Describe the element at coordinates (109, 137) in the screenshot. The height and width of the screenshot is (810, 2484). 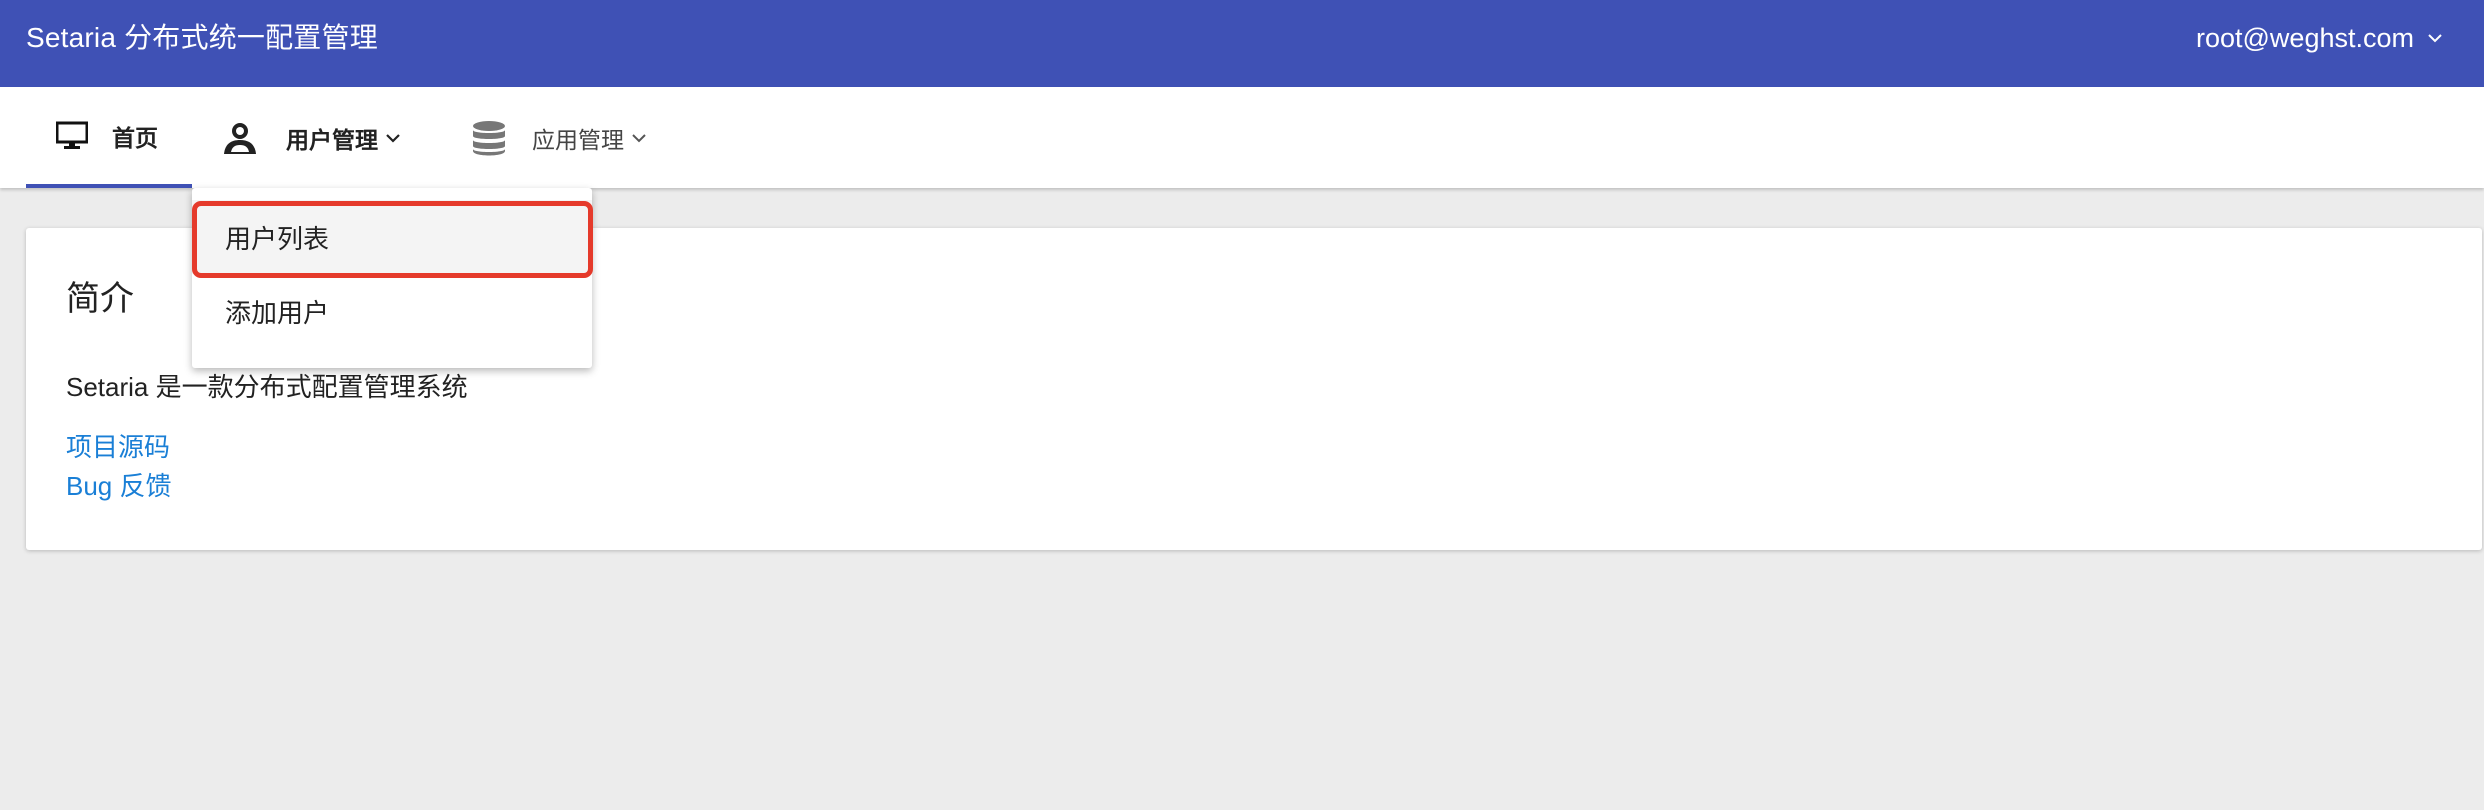
I see `nav-item-home: 首页` at that location.